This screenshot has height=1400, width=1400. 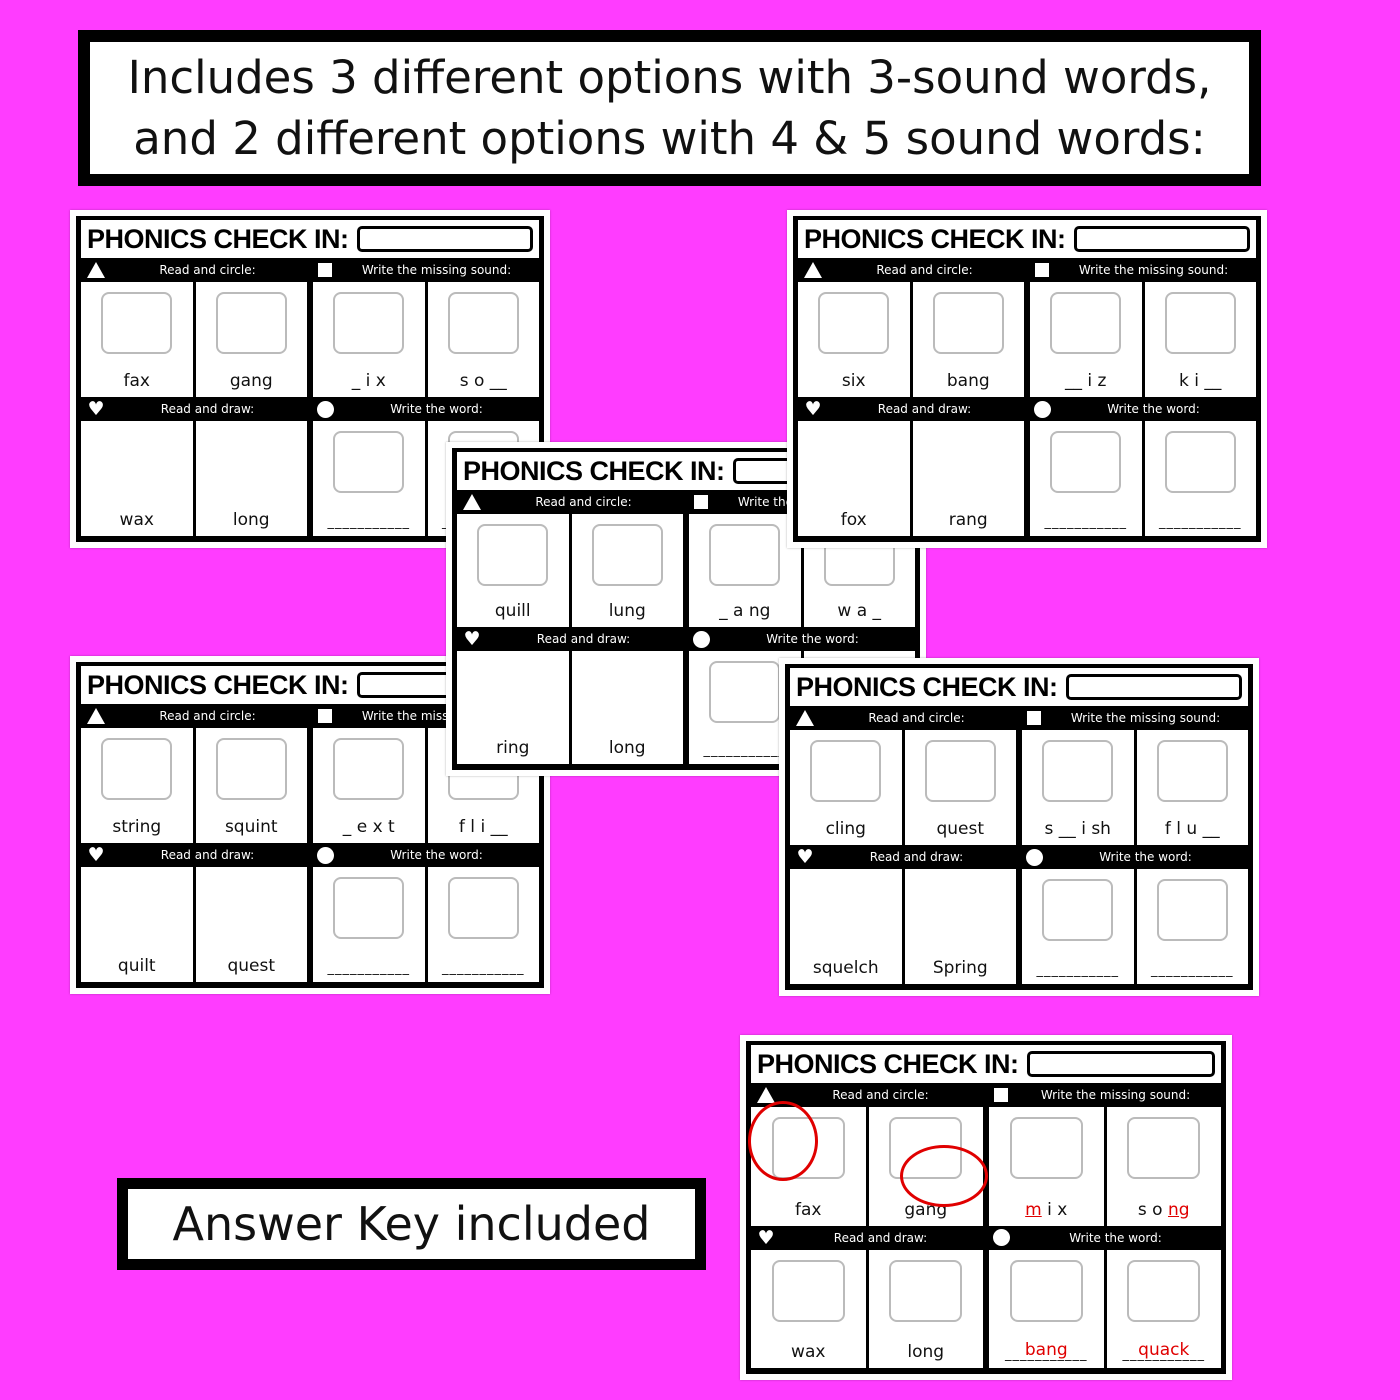 What do you see at coordinates (1033, 1209) in the screenshot?
I see `sound-part: m` at bounding box center [1033, 1209].